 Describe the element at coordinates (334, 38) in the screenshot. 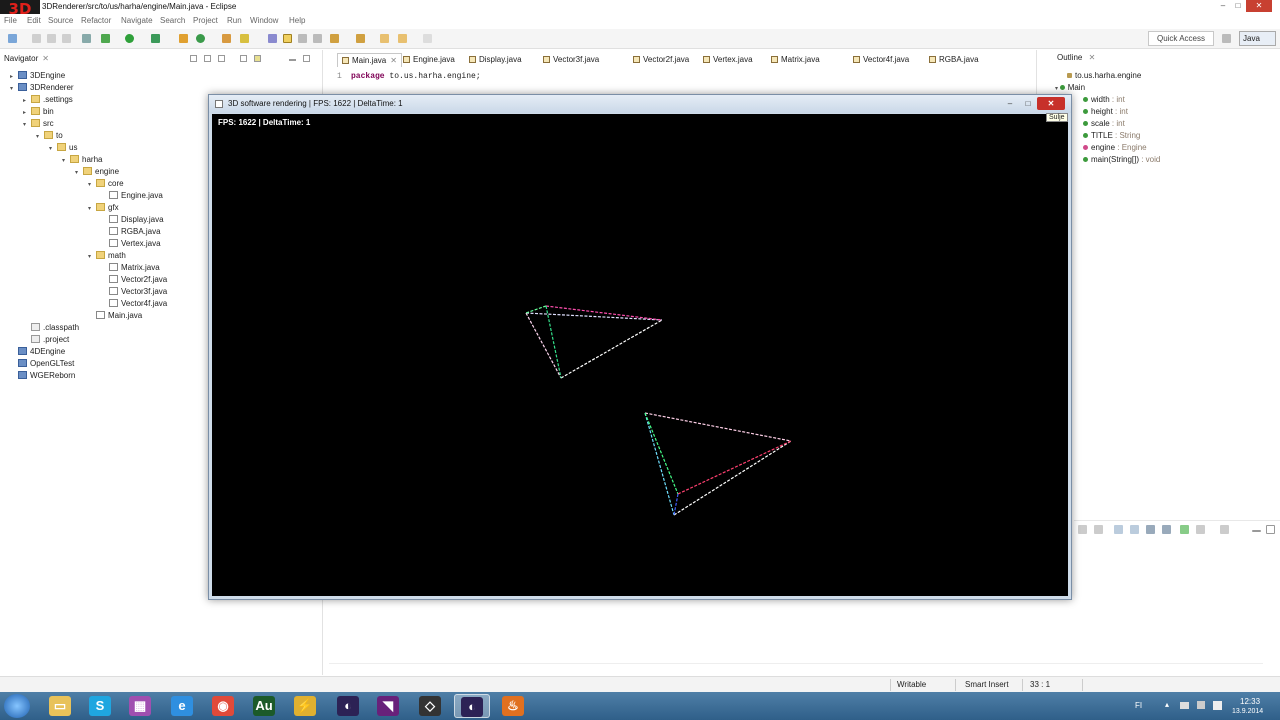

I see `next-annotation-icon` at that location.